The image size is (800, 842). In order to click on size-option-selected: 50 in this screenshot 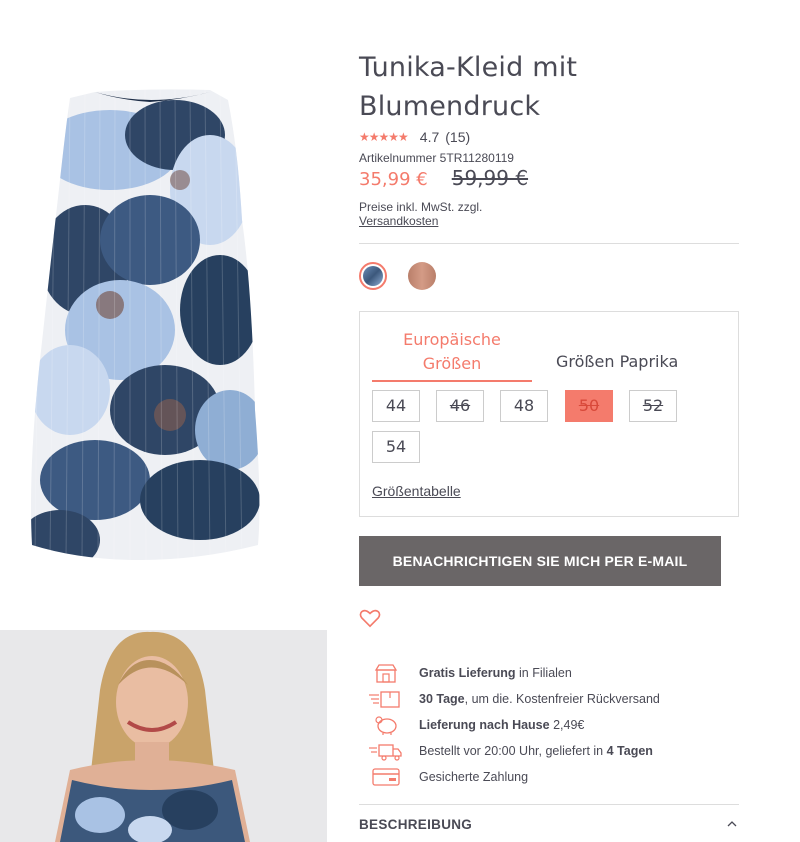, I will do `click(589, 406)`.